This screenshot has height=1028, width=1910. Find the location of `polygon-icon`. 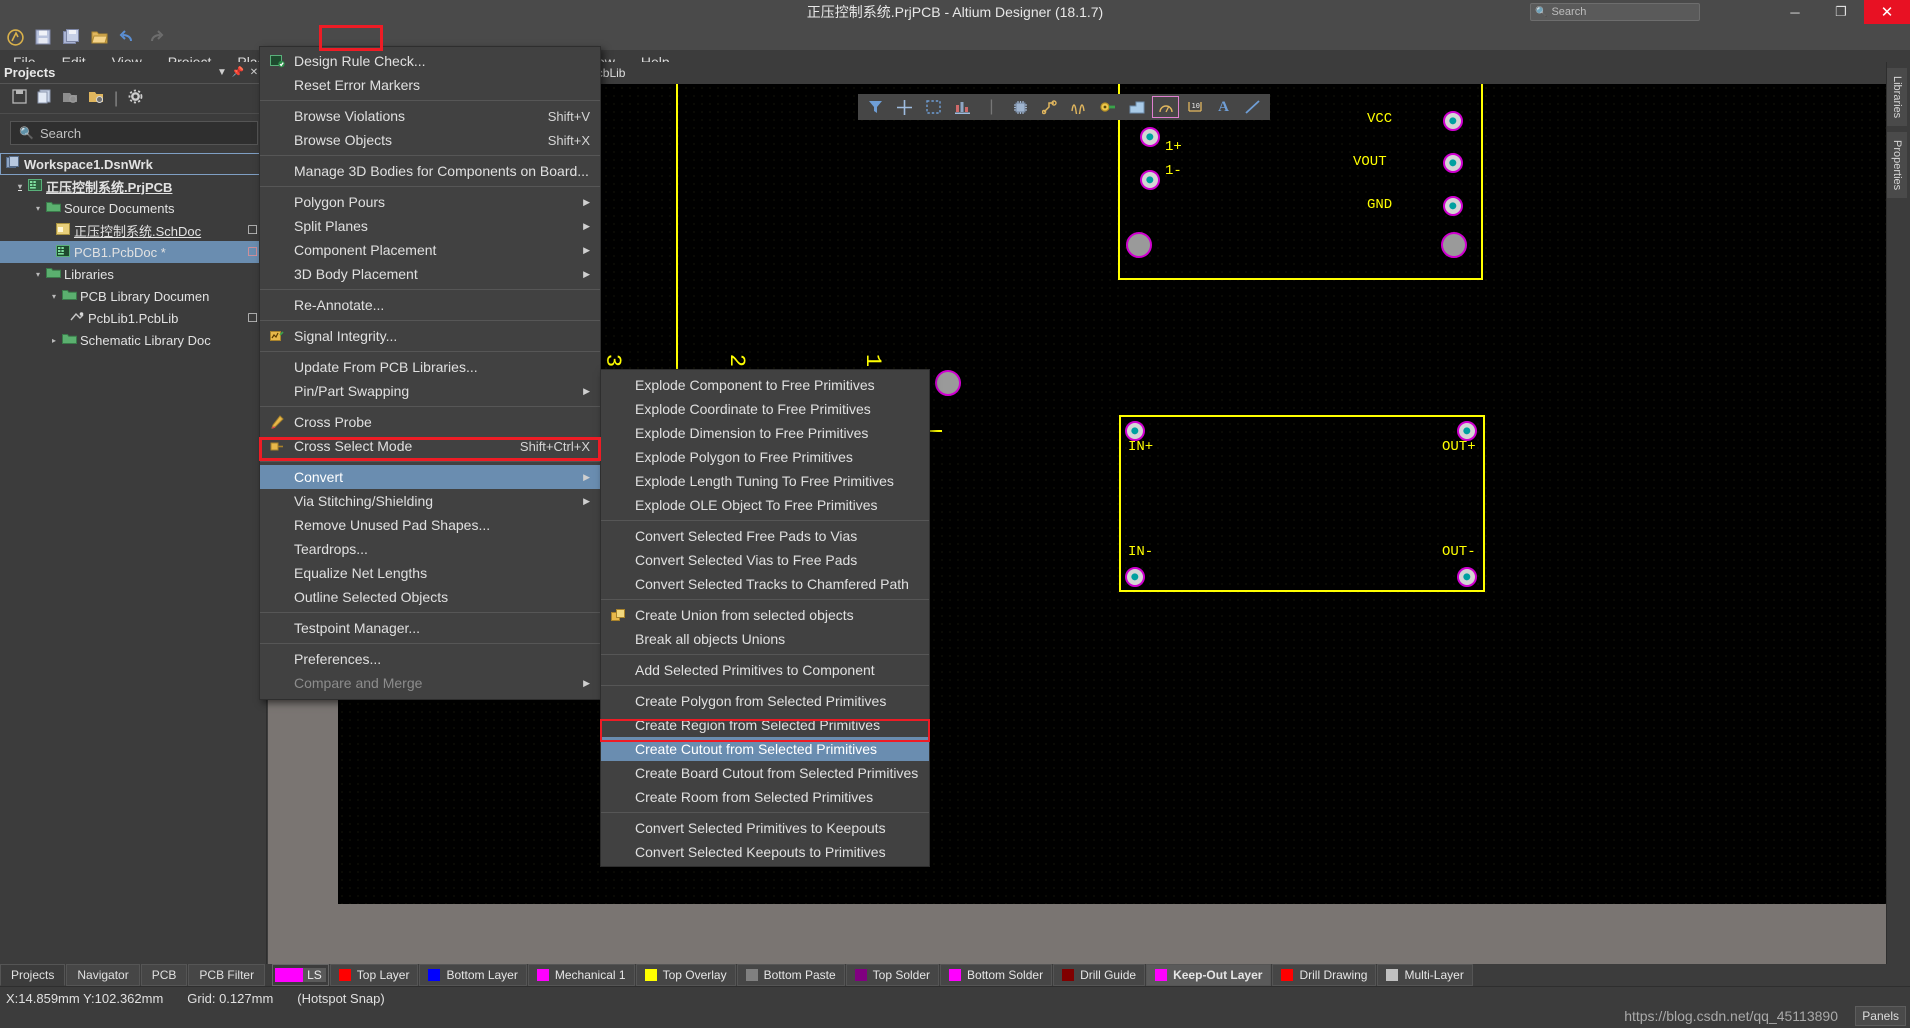

polygon-icon is located at coordinates (1136, 107).